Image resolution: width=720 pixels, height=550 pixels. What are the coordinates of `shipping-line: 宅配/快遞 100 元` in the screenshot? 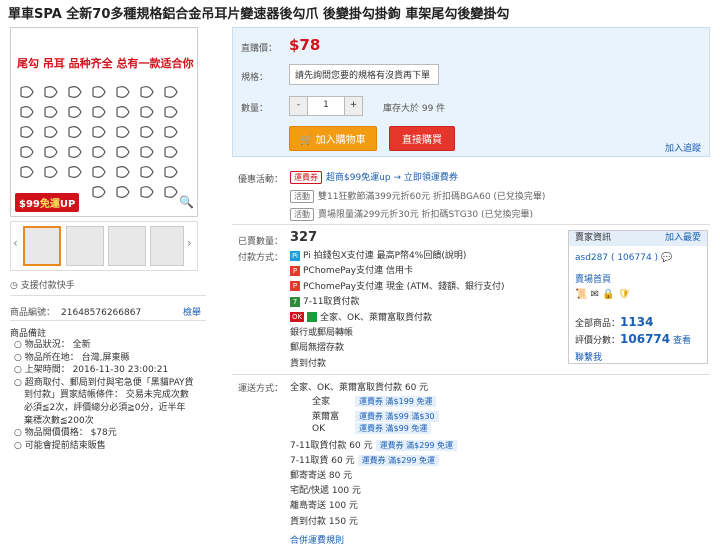 It's located at (325, 489).